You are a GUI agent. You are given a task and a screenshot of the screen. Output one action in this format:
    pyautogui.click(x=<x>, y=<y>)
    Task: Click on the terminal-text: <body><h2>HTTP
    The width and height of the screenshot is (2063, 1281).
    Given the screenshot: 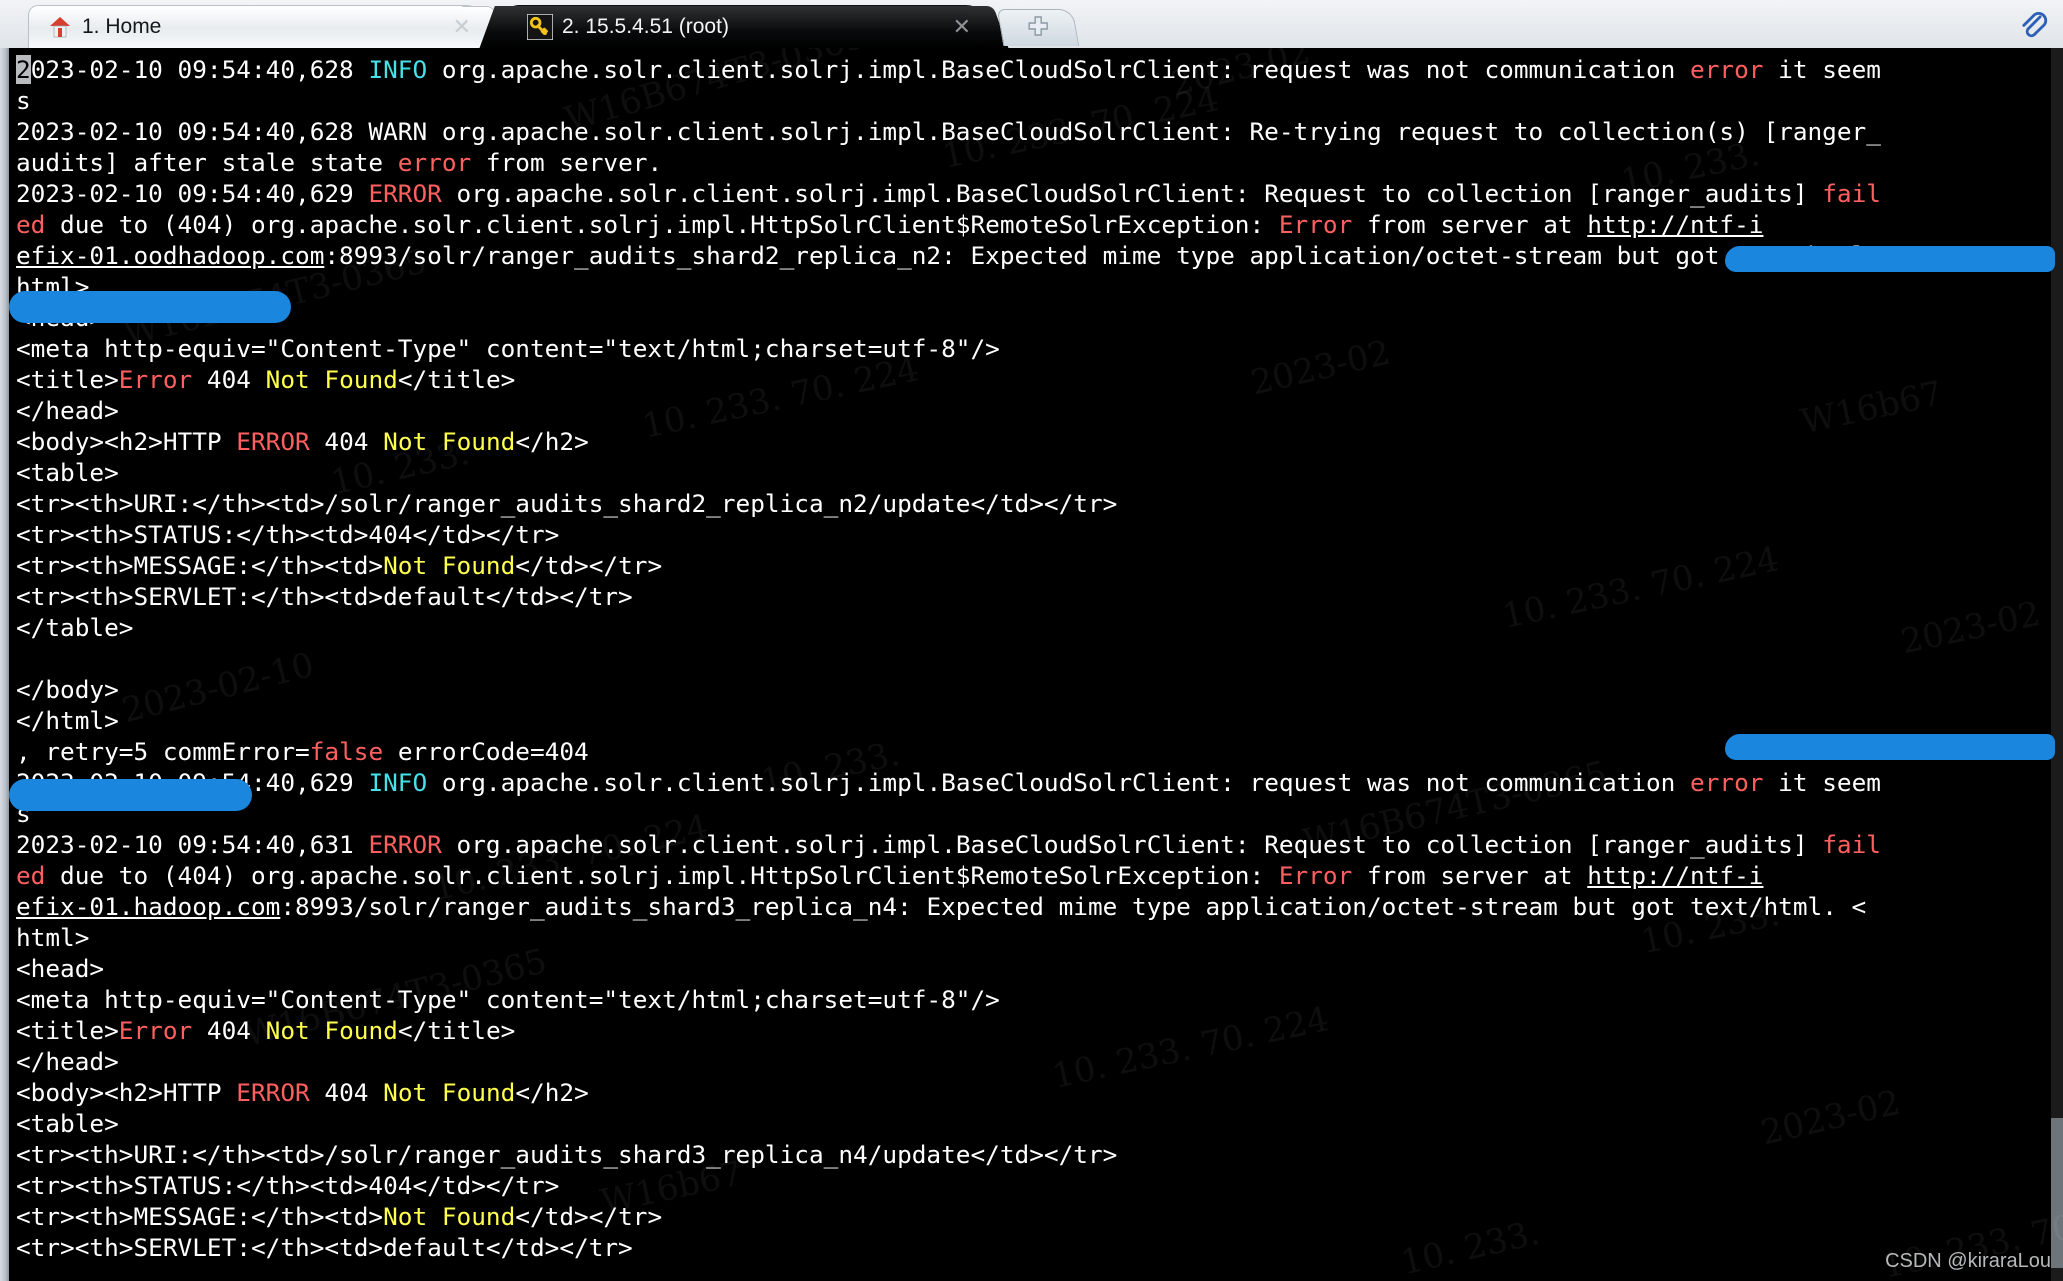 What is the action you would take?
    pyautogui.click(x=126, y=441)
    